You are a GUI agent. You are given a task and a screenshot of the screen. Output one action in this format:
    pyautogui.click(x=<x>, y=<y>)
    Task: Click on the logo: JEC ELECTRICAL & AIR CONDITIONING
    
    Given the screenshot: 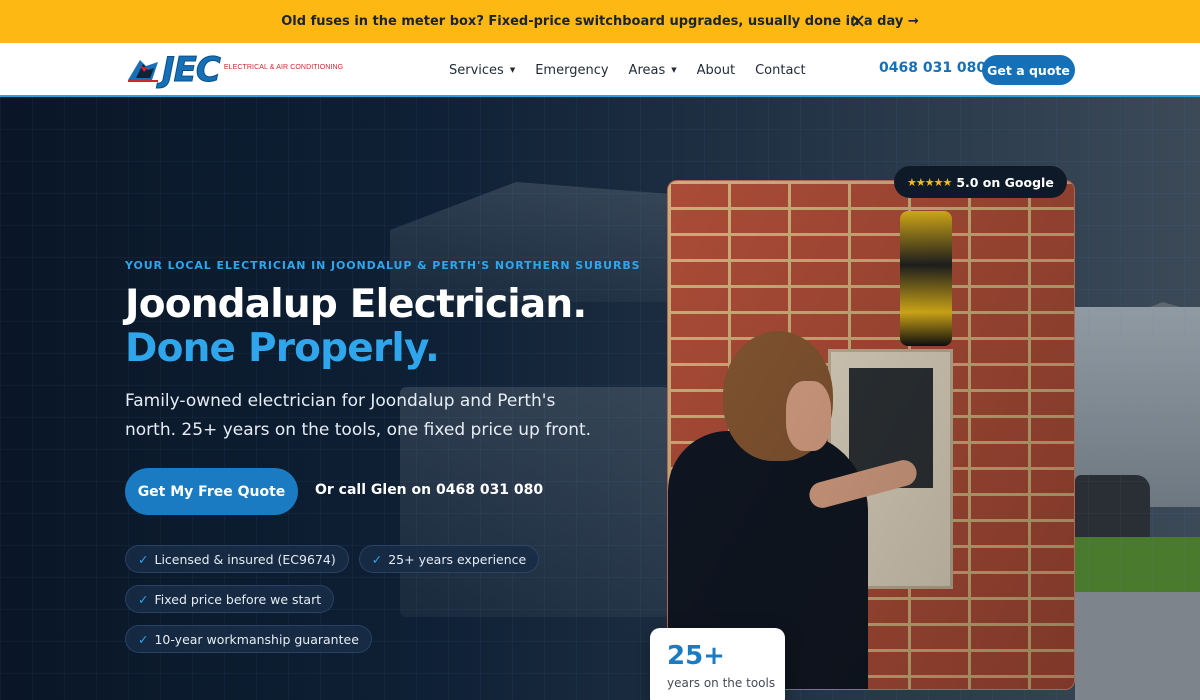 What is the action you would take?
    pyautogui.click(x=235, y=70)
    